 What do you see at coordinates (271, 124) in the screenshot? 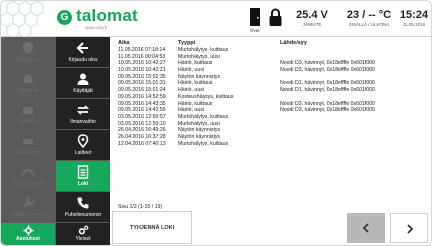
I see `table-row: 03.05.2016 12:50:10 Murtohälytys, uusi` at bounding box center [271, 124].